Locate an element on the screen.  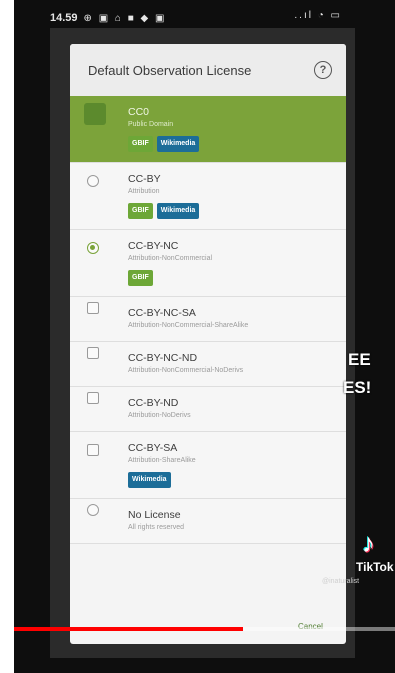
license-option-cc-by-sa: CC-BY-SA Attribution-ShareAlike Wikimedia is located at coordinates (208, 465).